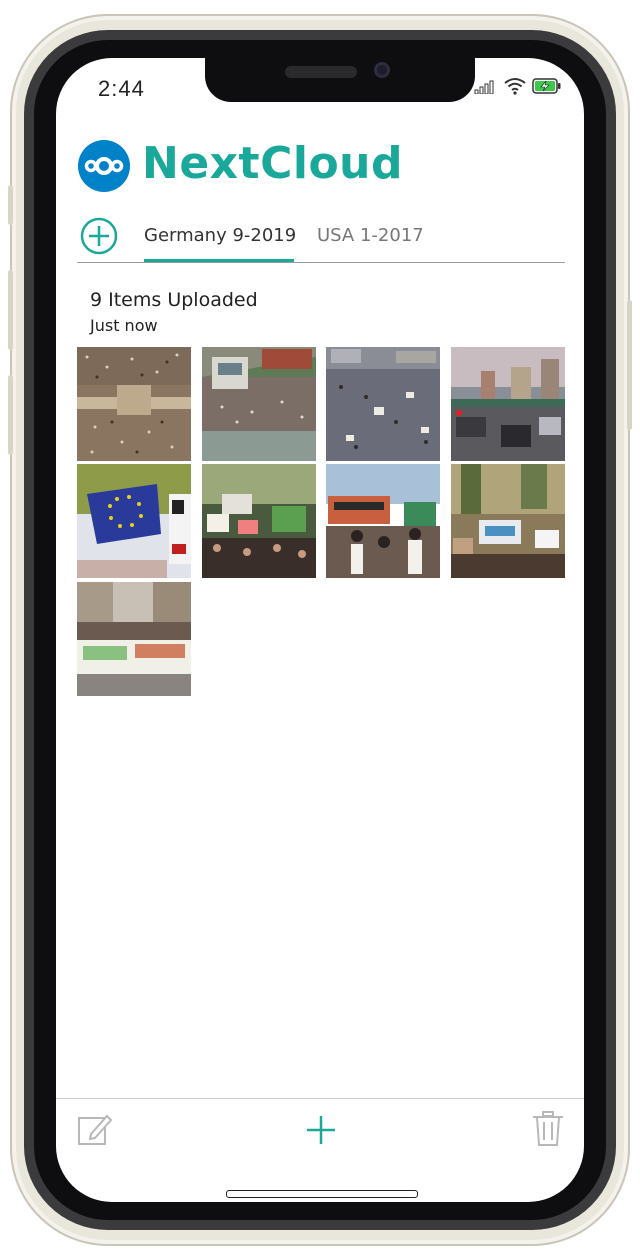  Describe the element at coordinates (515, 86) in the screenshot. I see `wifi-icon` at that location.